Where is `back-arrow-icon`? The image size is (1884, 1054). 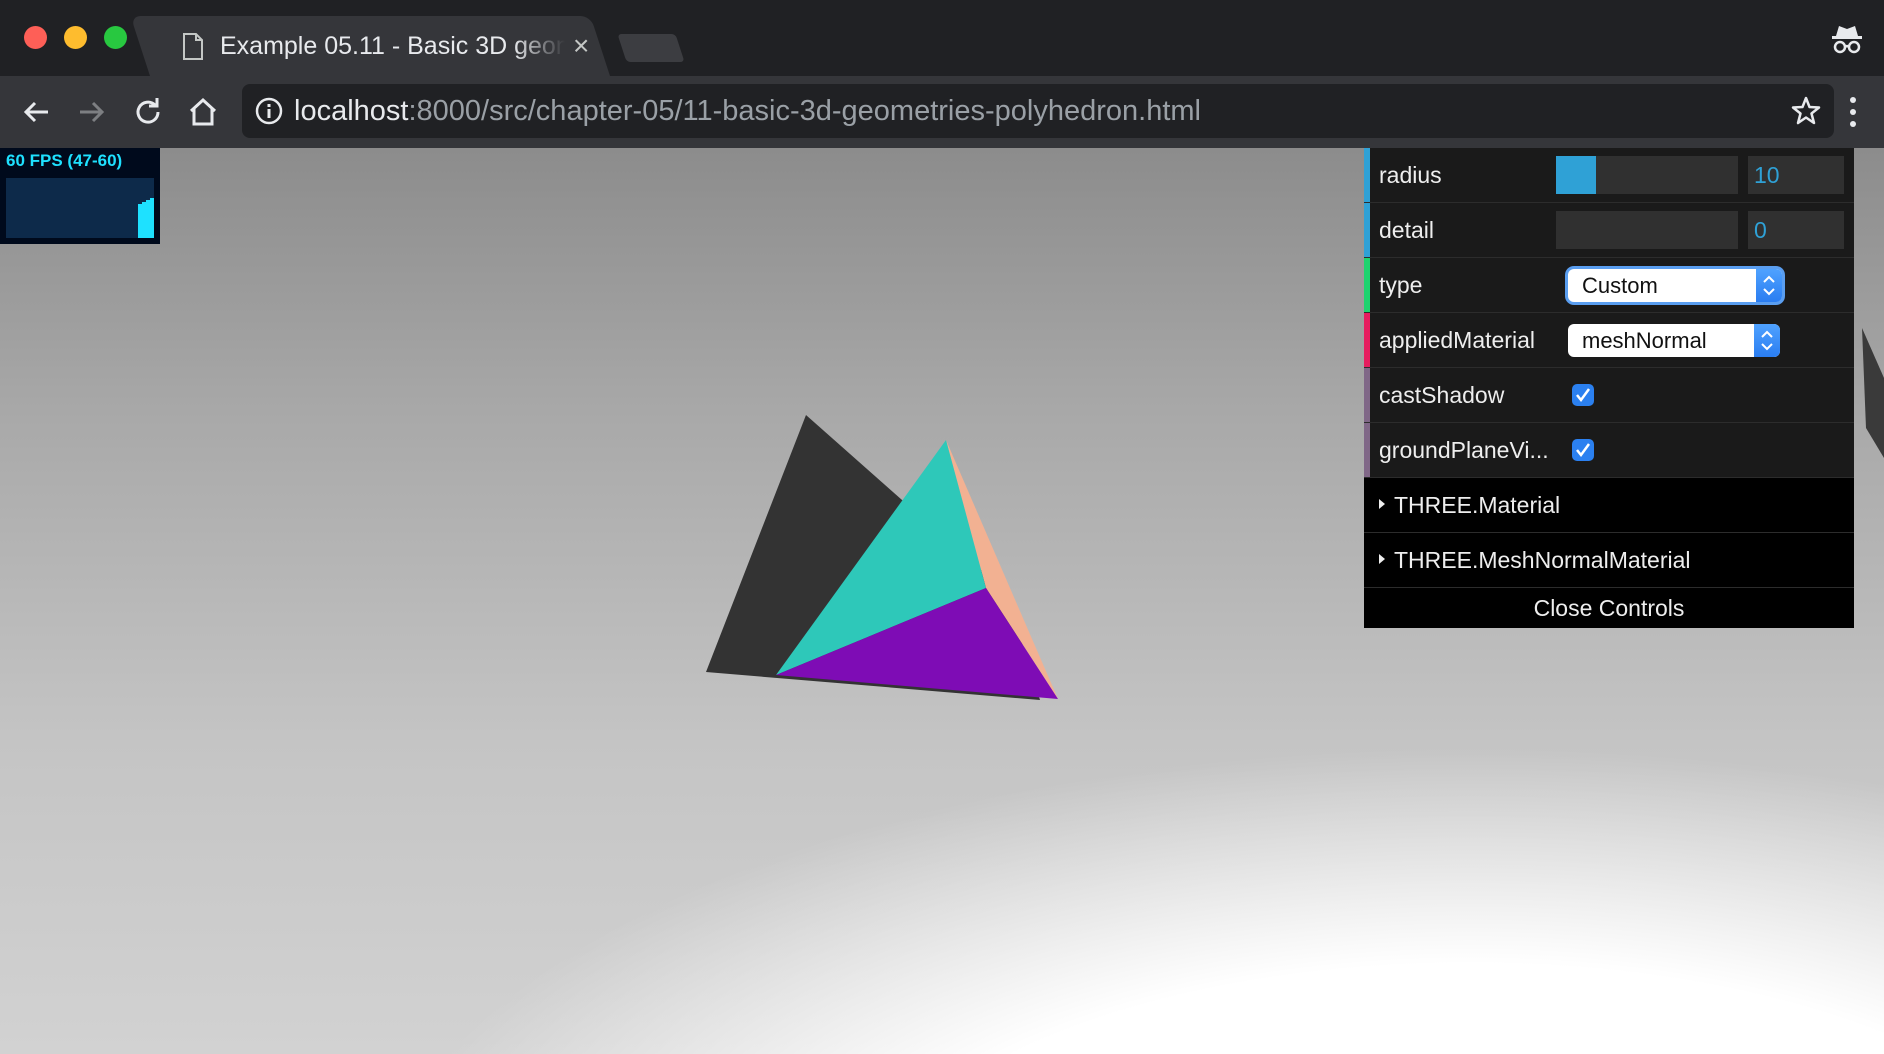
back-arrow-icon is located at coordinates (35, 112).